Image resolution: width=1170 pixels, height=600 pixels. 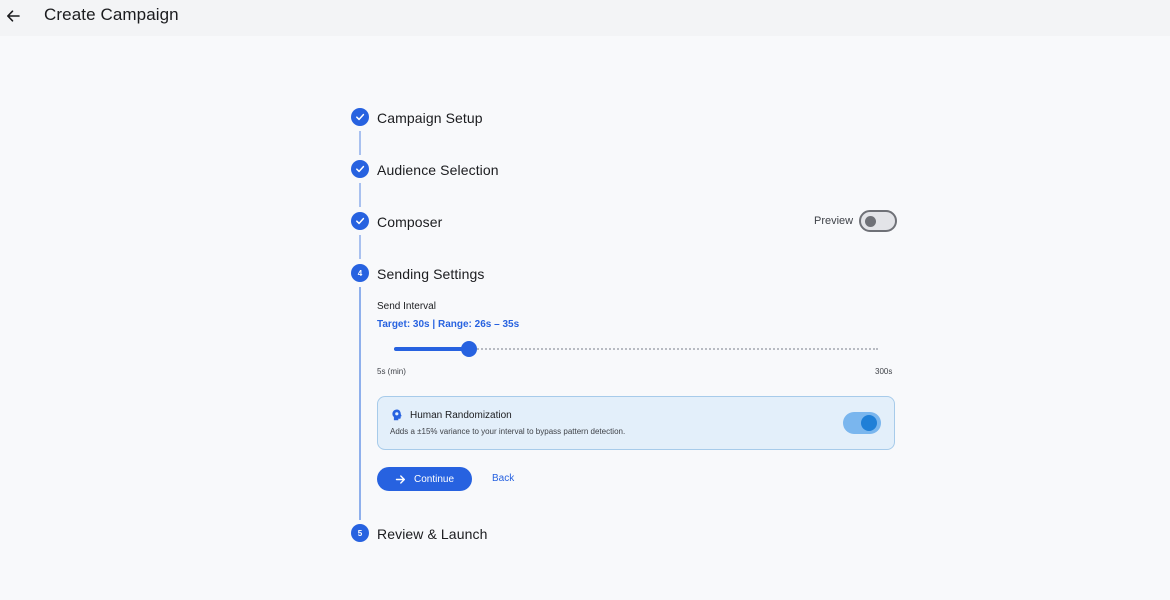 I want to click on send-interval-slider, so click(x=636, y=349).